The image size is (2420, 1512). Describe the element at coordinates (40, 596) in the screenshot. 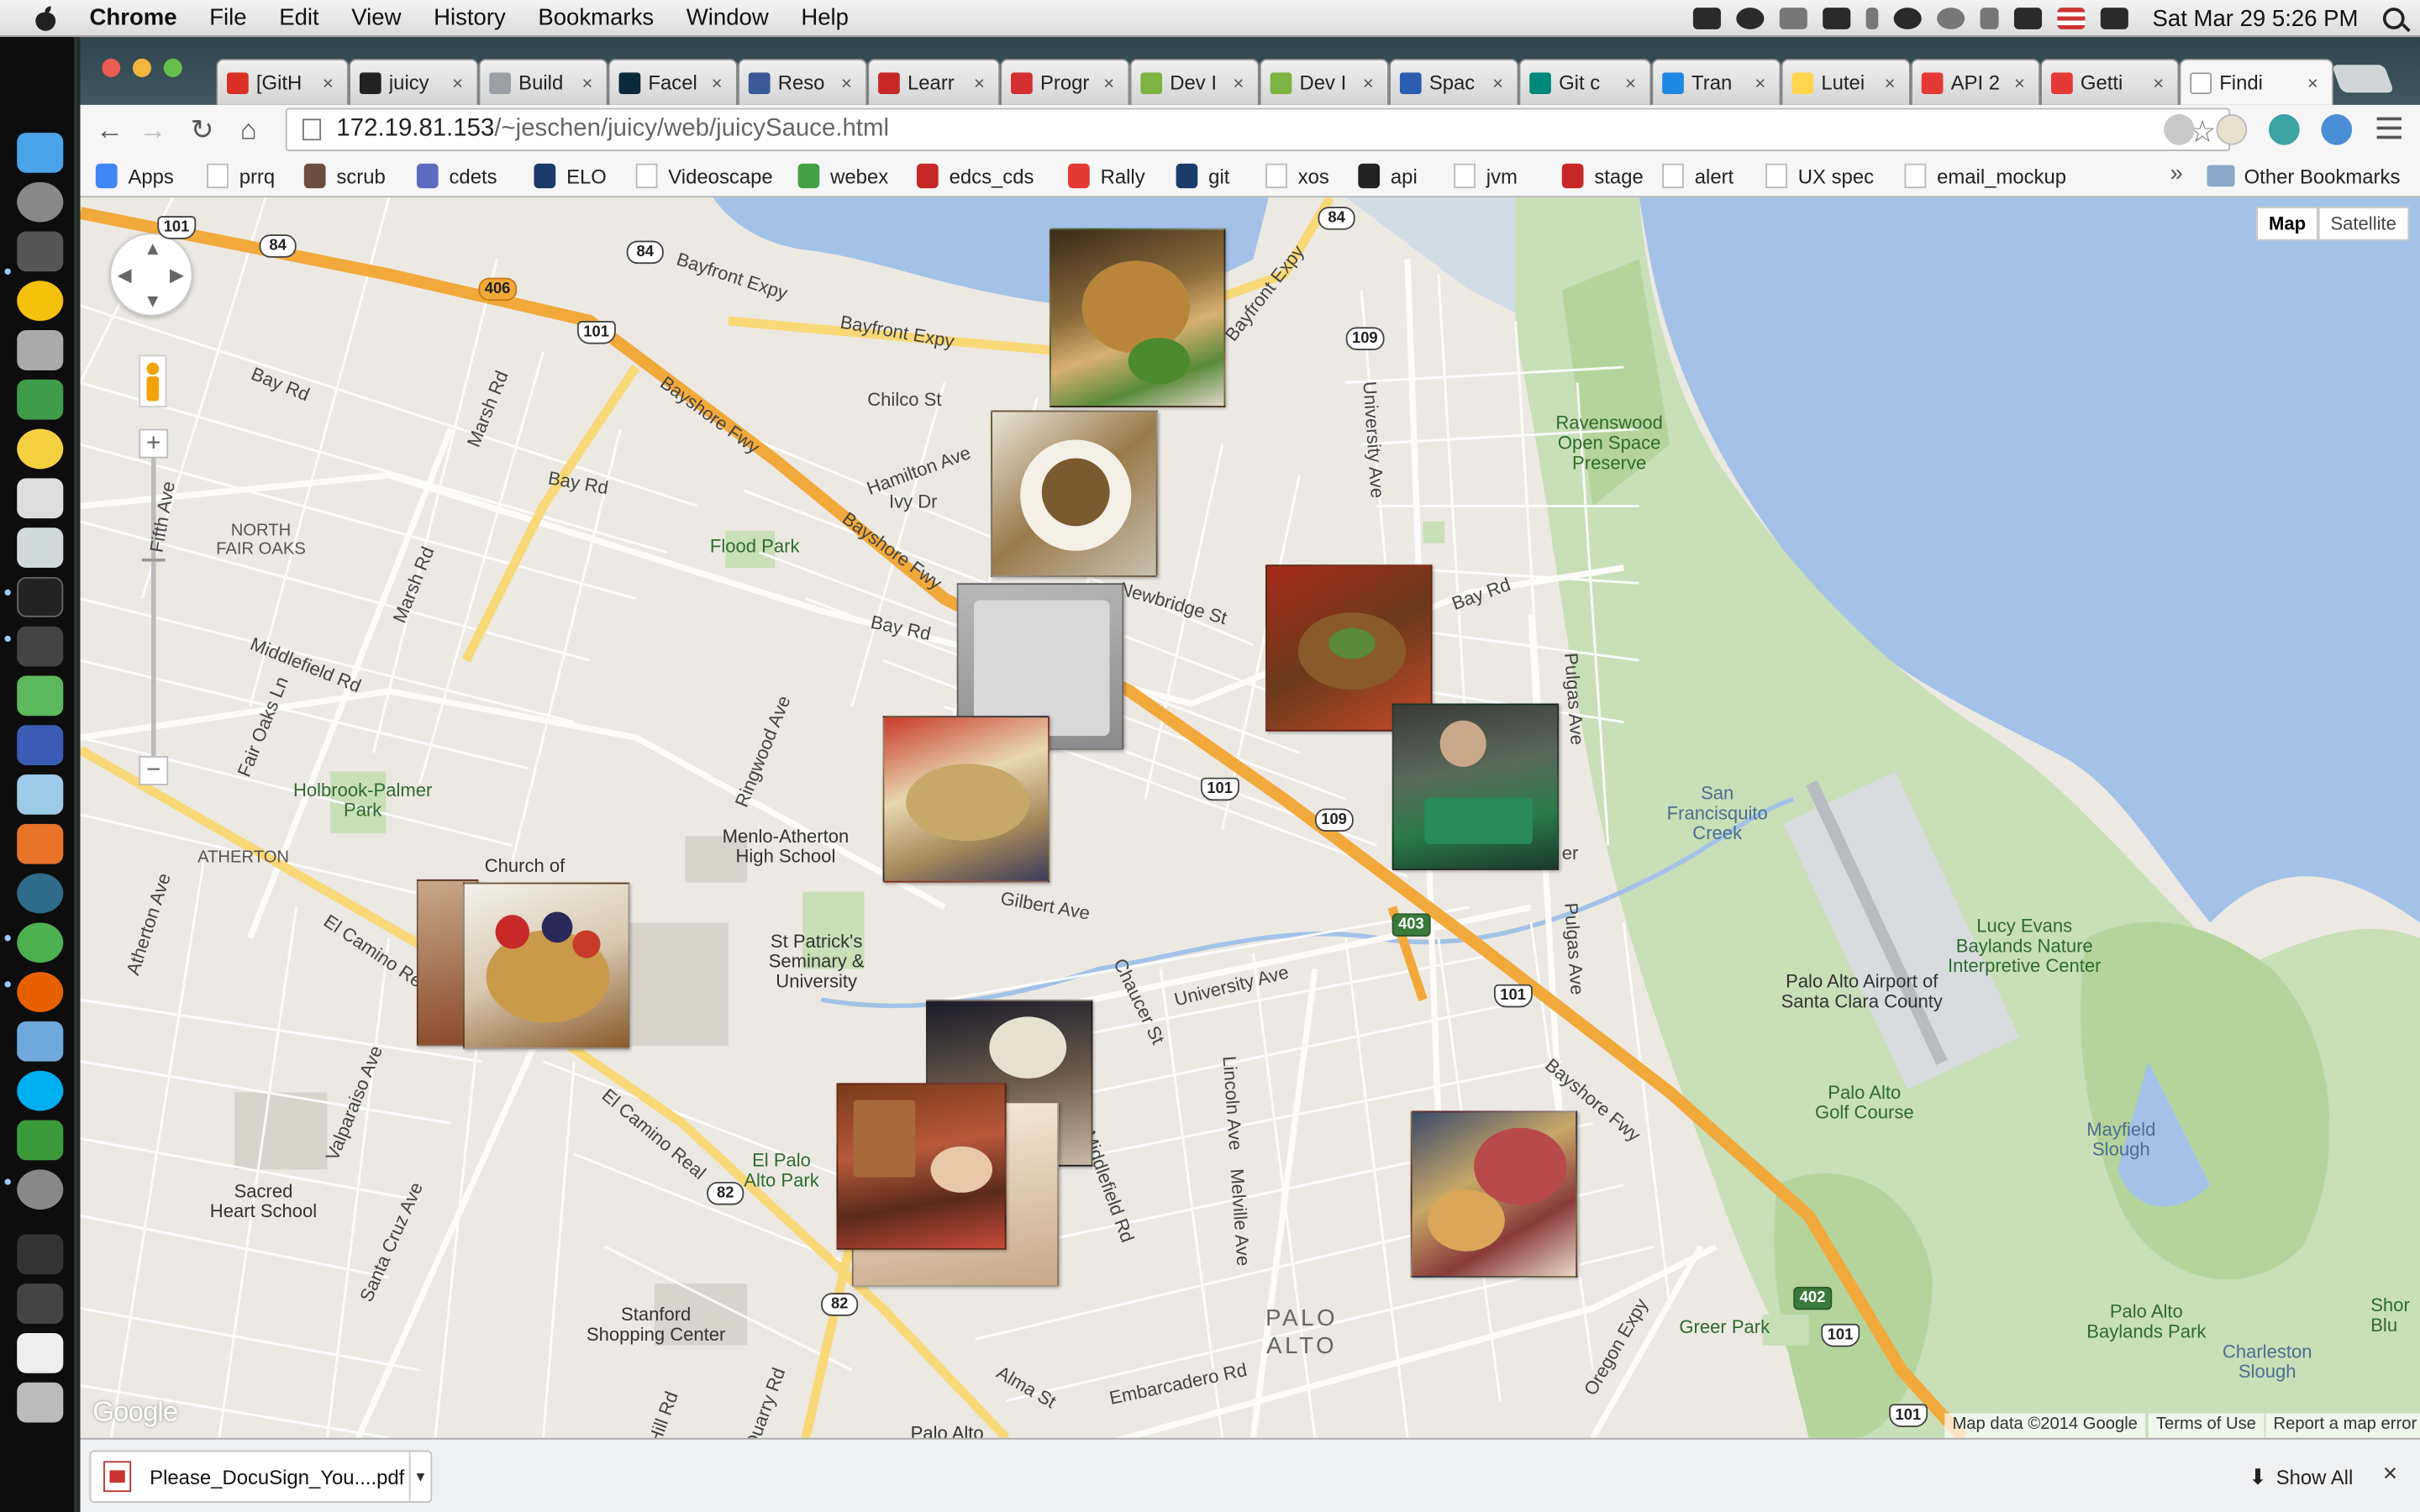

I see `terminal-icon` at that location.